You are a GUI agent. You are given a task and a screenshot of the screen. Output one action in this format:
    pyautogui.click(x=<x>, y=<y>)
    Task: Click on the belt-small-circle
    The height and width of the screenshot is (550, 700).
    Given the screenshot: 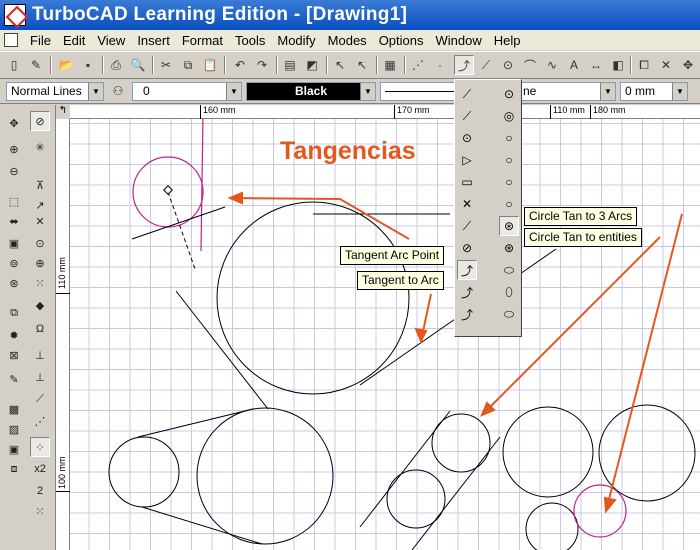 What is the action you would take?
    pyautogui.click(x=144, y=472)
    